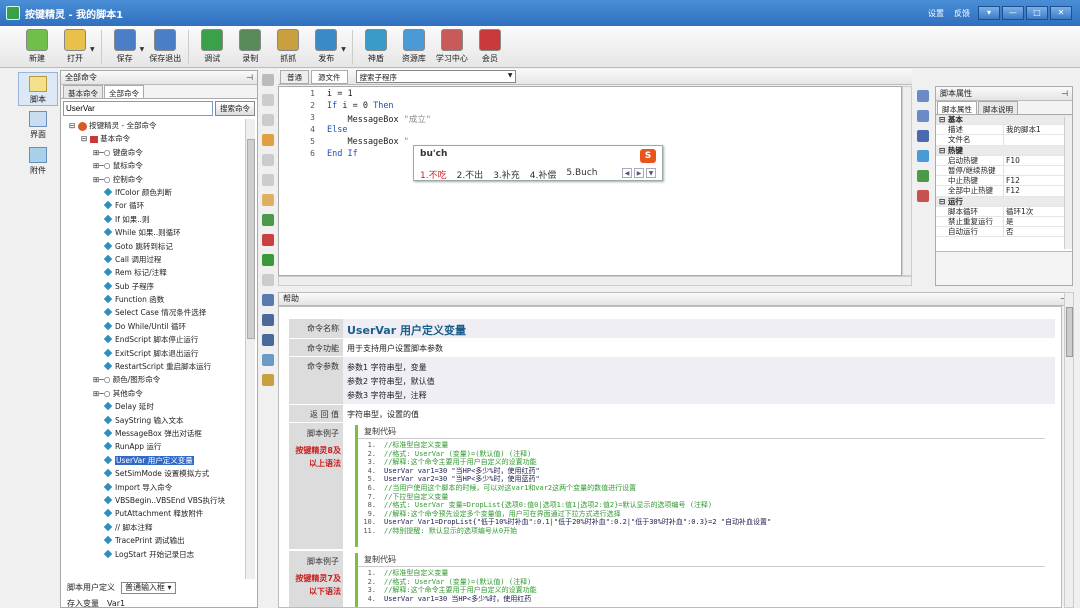  What do you see at coordinates (83, 91) in the screenshot?
I see `tab-basic-commands: 基本命令` at bounding box center [83, 91].